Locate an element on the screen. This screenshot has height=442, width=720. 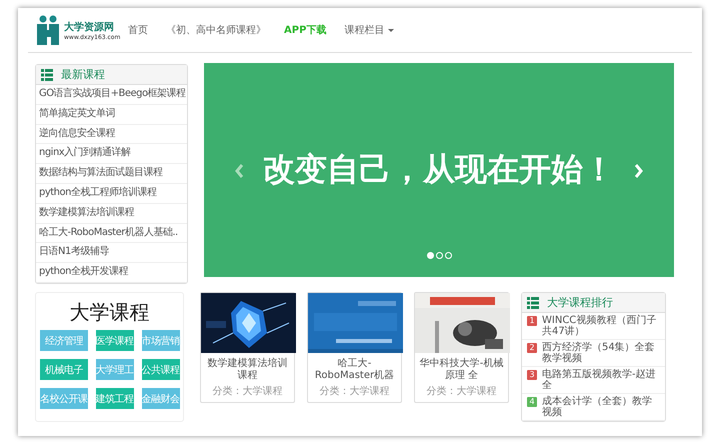
rank-badge: 3 is located at coordinates (532, 375).